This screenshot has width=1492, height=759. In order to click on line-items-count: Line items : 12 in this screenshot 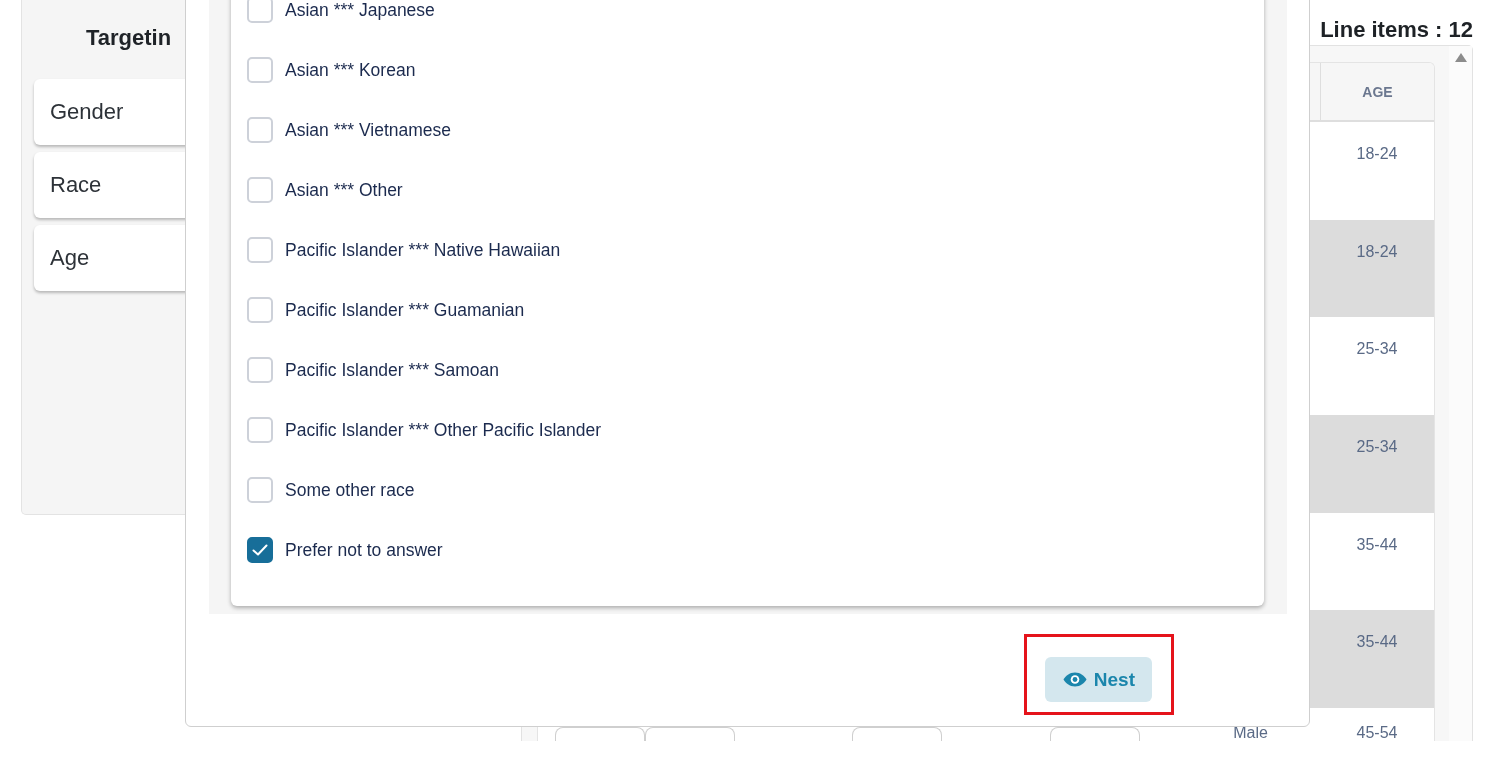, I will do `click(1396, 31)`.